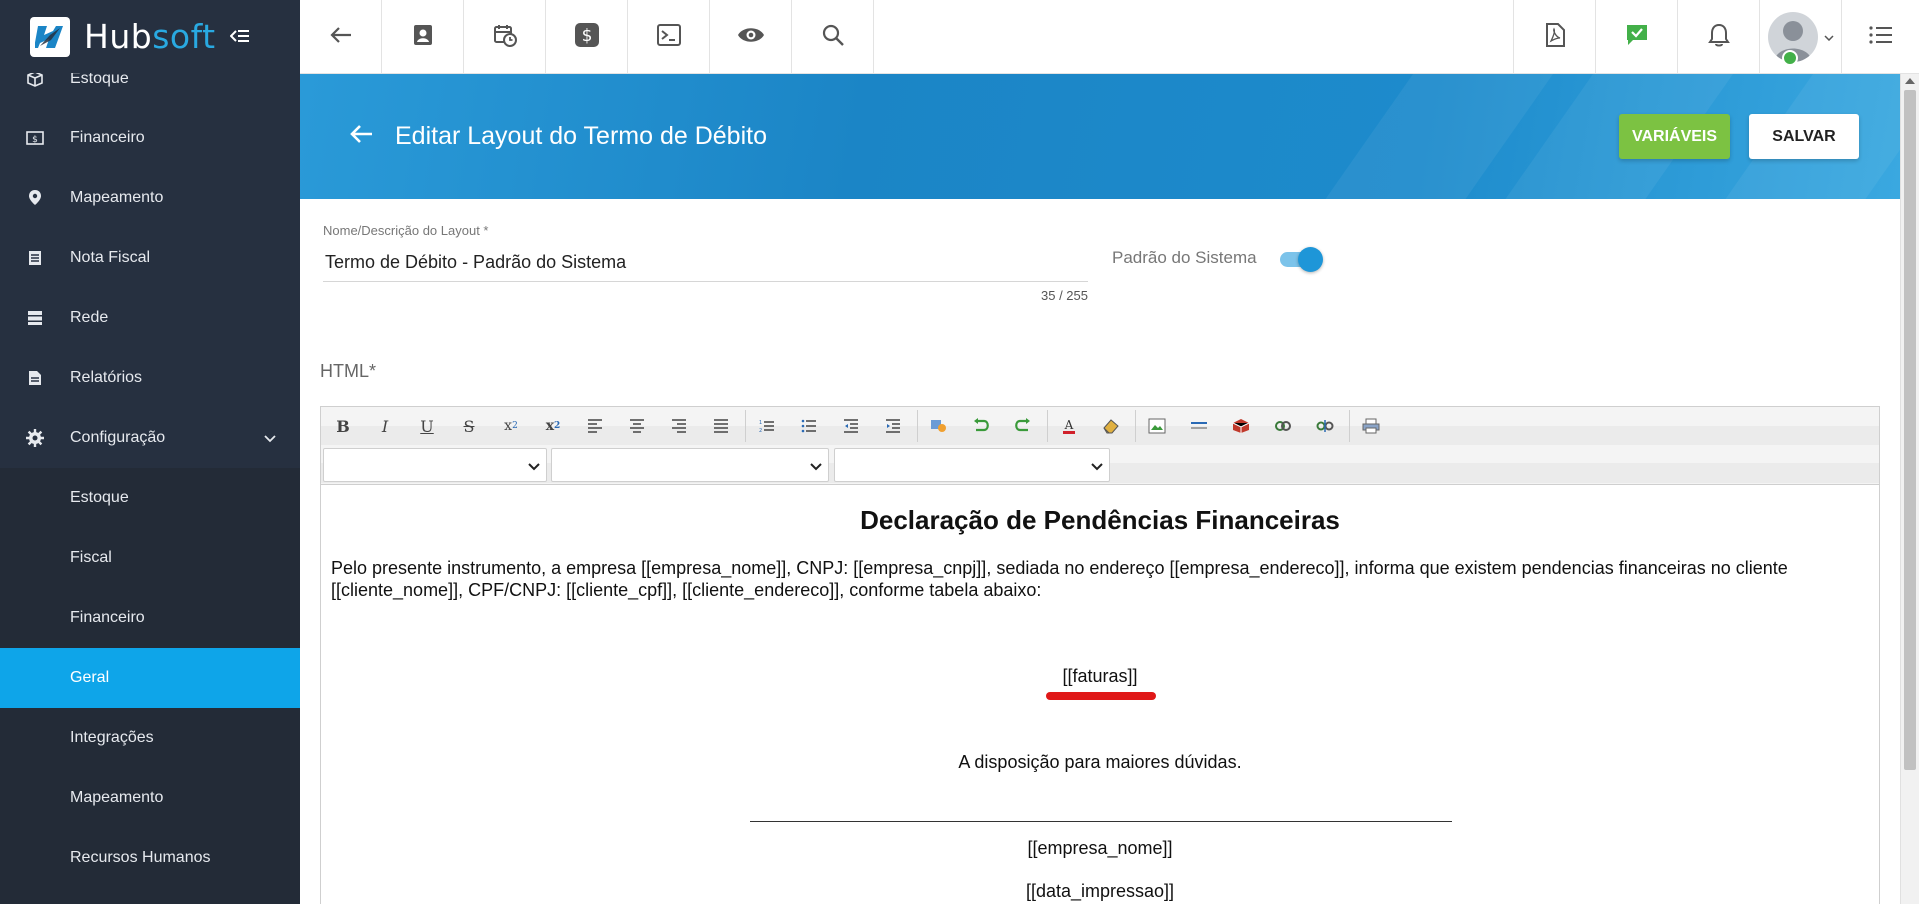 The height and width of the screenshot is (904, 1919). I want to click on pdf-file-icon, so click(1555, 37).